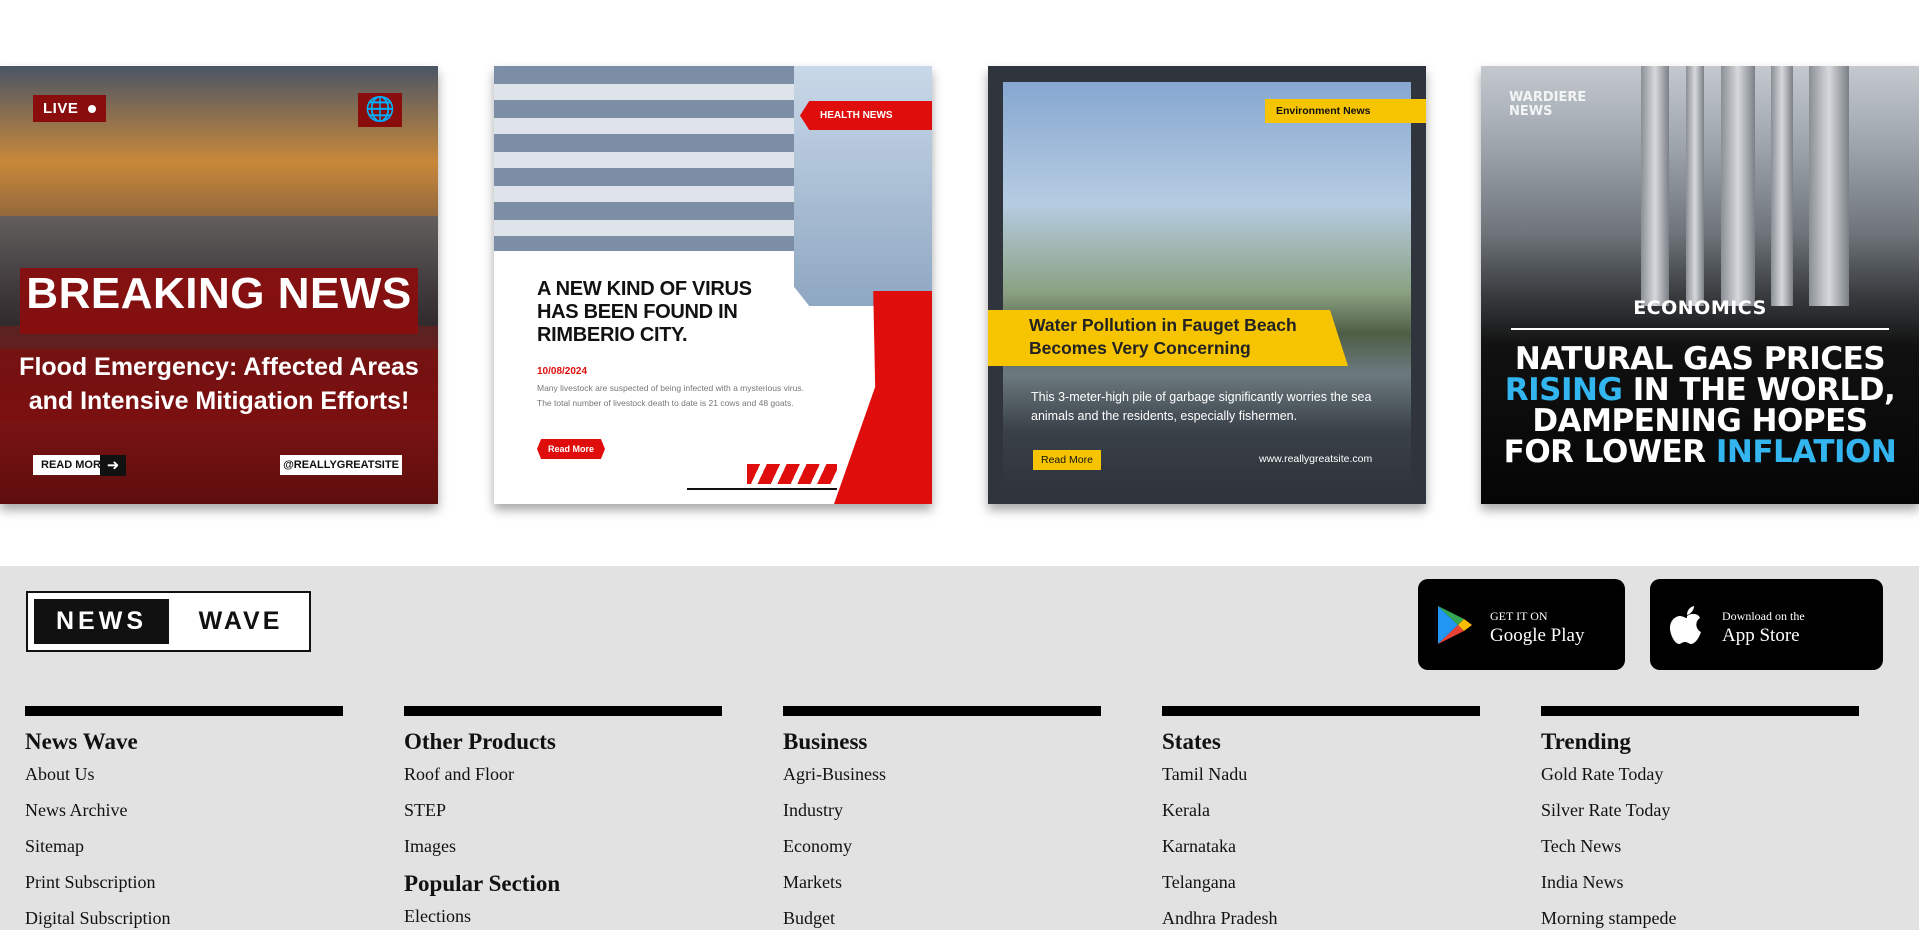 The image size is (1919, 936). What do you see at coordinates (1521, 624) in the screenshot?
I see `google-play-button: GET IT ON Google Play` at bounding box center [1521, 624].